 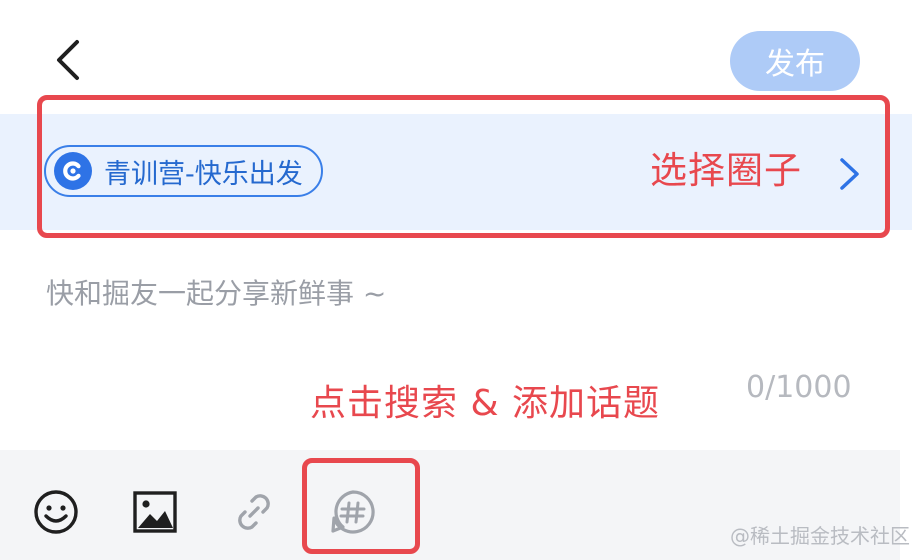 I want to click on emoji-button, so click(x=56, y=512).